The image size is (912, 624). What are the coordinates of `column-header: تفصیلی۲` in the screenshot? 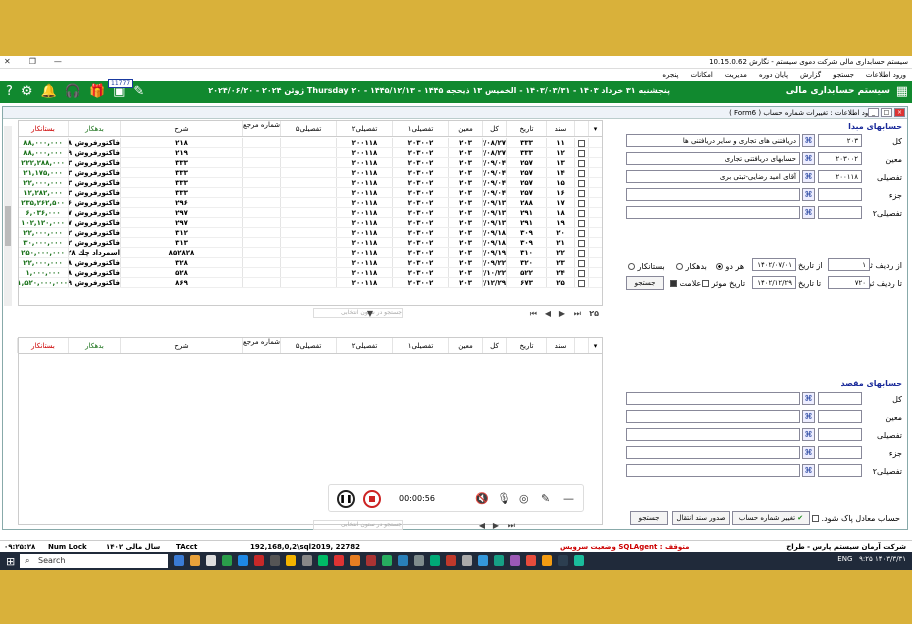 It's located at (364, 345).